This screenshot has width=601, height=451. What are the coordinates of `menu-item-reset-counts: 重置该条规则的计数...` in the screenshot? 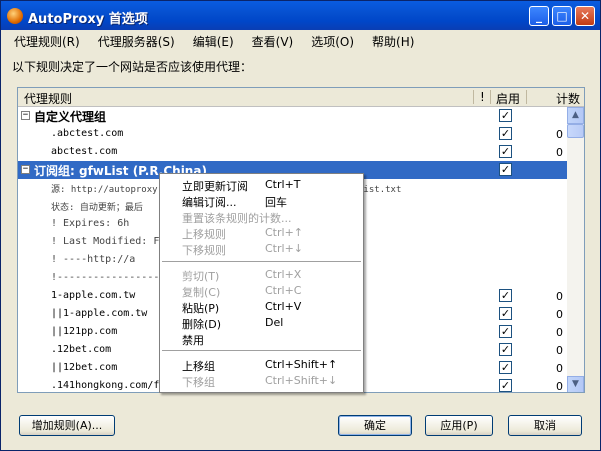 It's located at (261, 217).